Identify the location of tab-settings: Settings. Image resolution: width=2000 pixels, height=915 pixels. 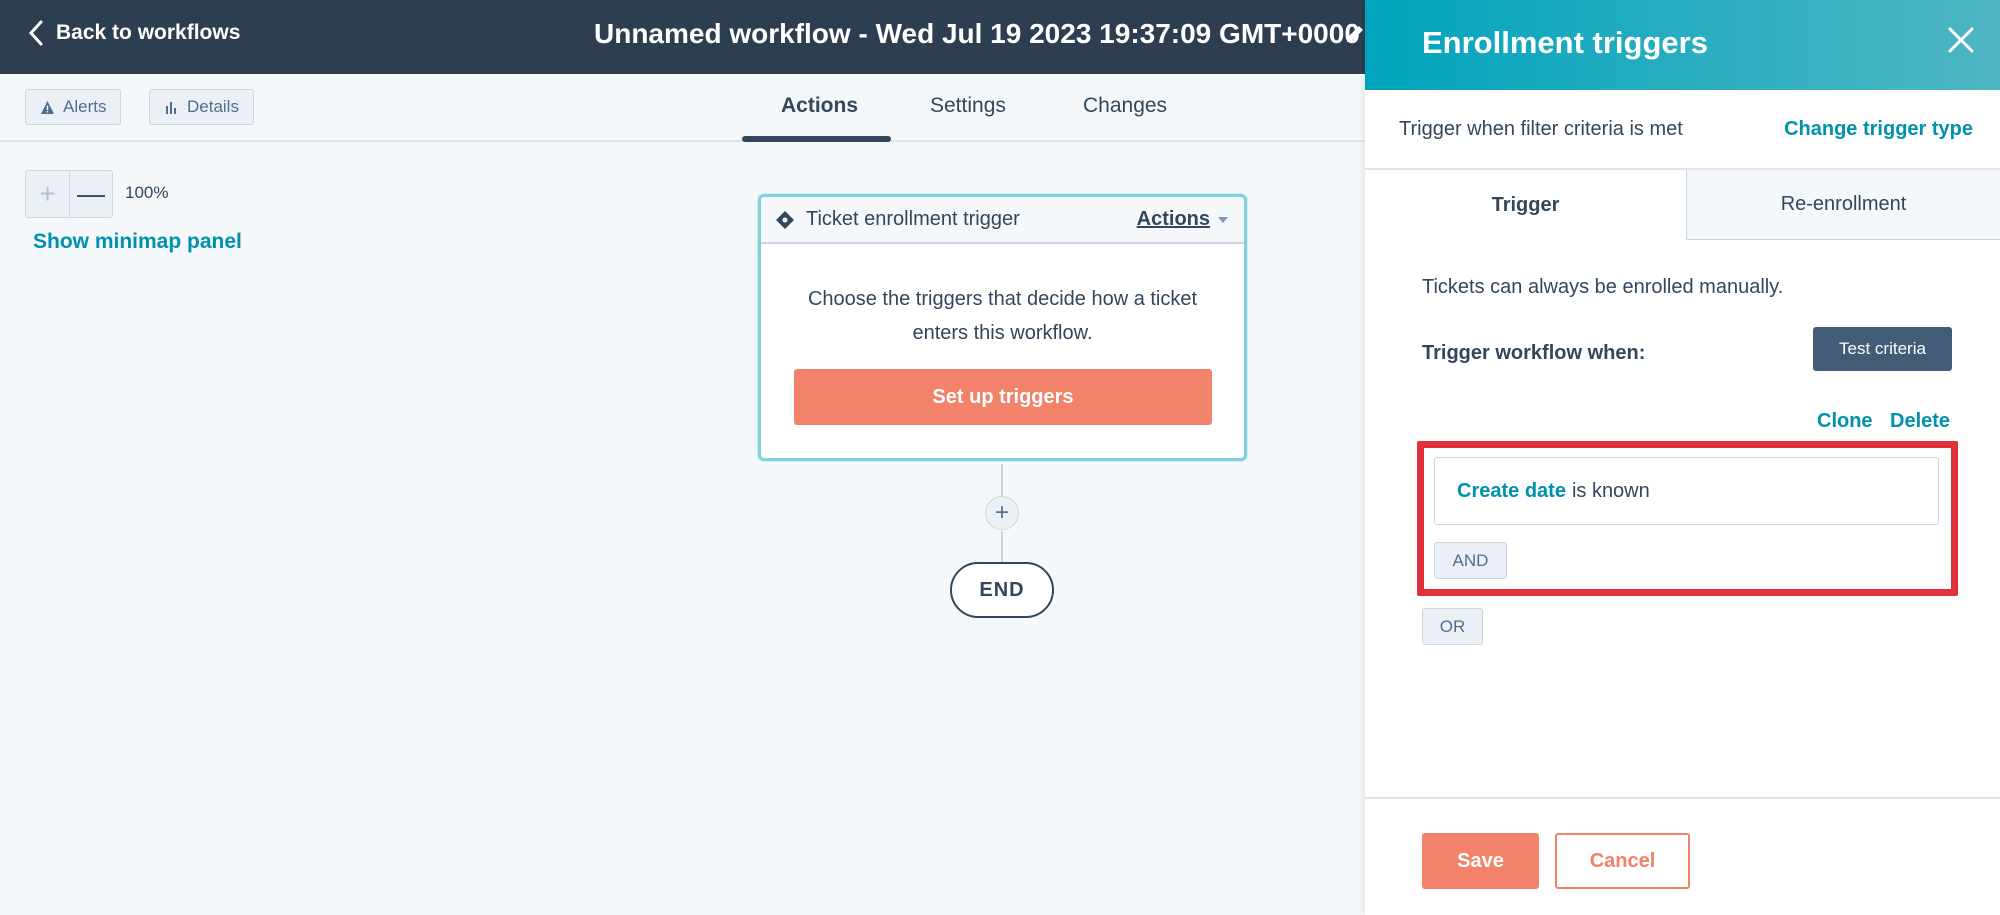
(968, 106).